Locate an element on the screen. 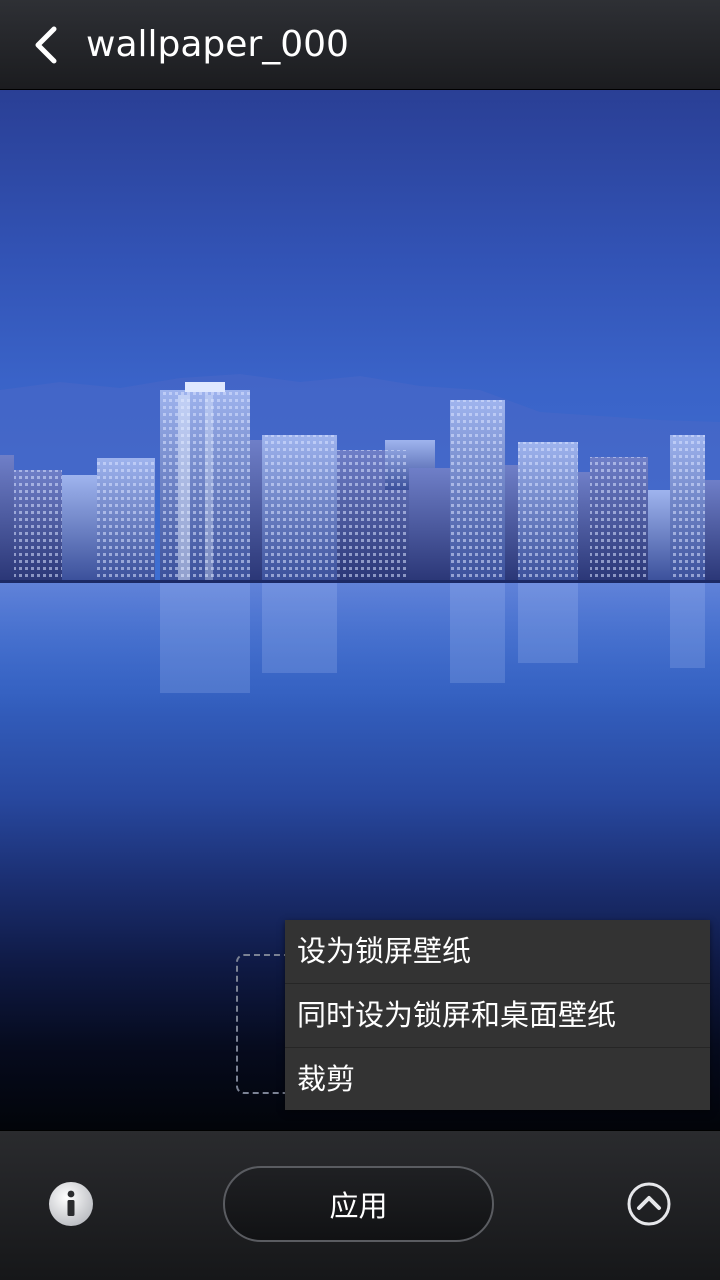 This screenshot has width=720, height=1280. chevron-up-circle-icon is located at coordinates (649, 1204).